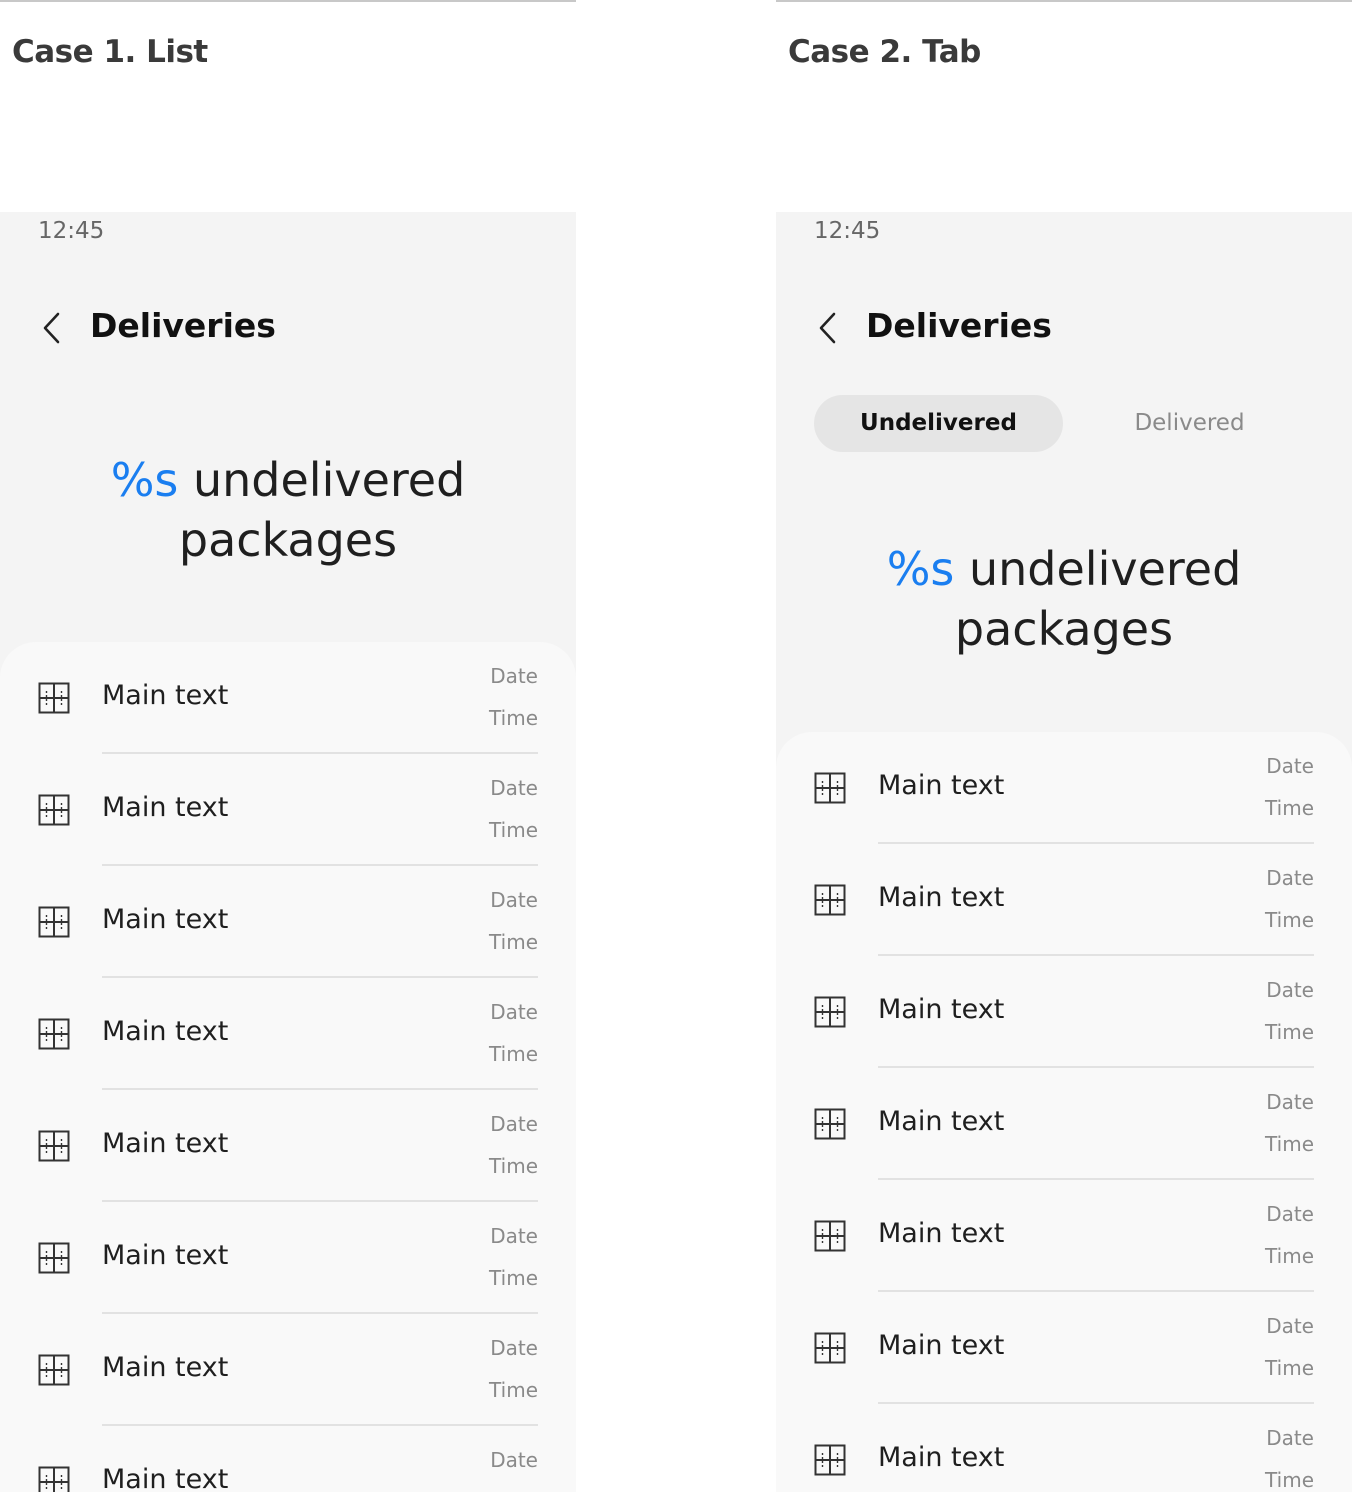 Image resolution: width=1352 pixels, height=1492 pixels. Describe the element at coordinates (884, 52) in the screenshot. I see `case-title: Case 2. Tab` at that location.